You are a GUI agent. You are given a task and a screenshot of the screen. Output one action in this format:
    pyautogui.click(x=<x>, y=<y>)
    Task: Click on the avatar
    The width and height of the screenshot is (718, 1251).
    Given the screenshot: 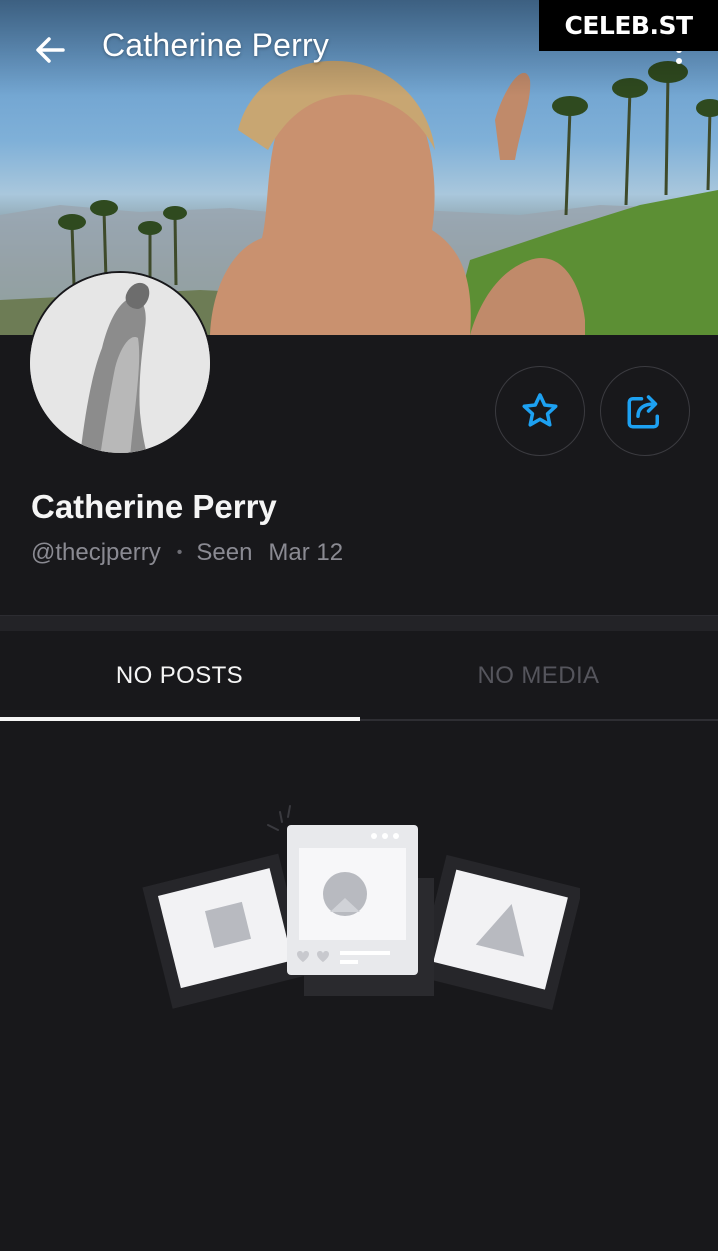 What is the action you would take?
    pyautogui.click(x=120, y=363)
    